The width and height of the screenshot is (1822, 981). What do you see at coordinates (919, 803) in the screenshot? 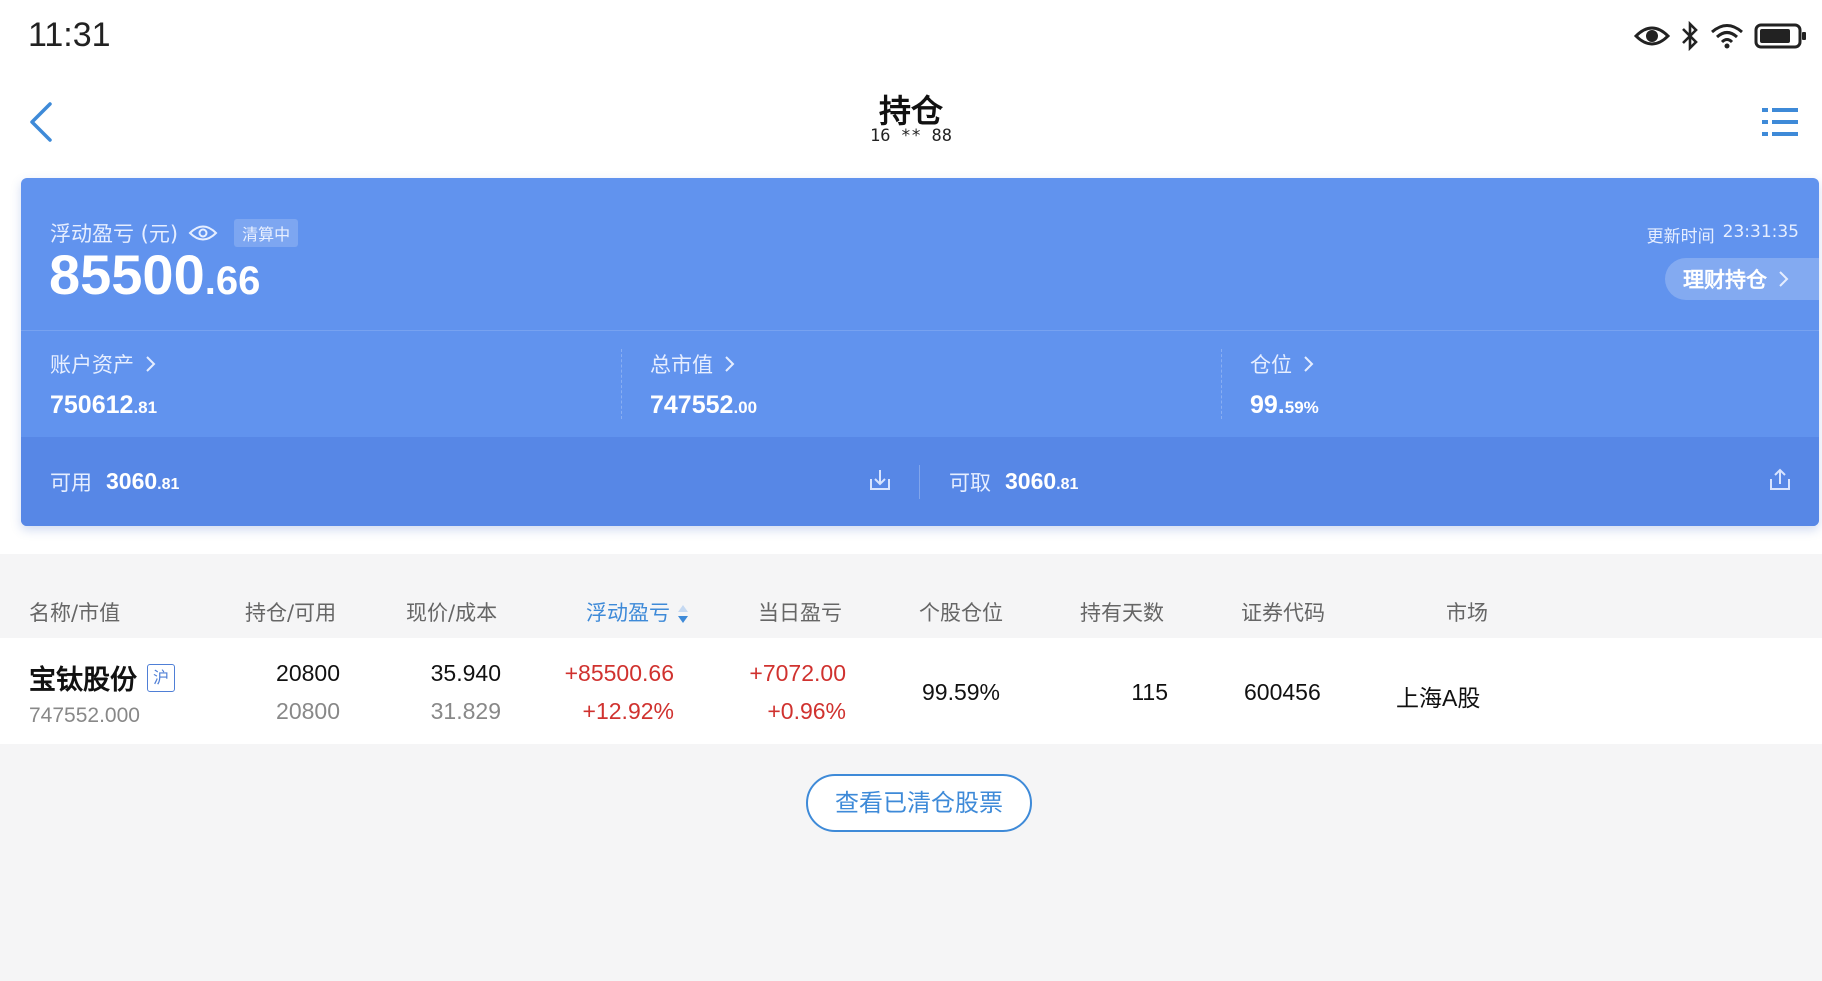
I see `view-cleared-stocks-button: 查看已清仓股票` at bounding box center [919, 803].